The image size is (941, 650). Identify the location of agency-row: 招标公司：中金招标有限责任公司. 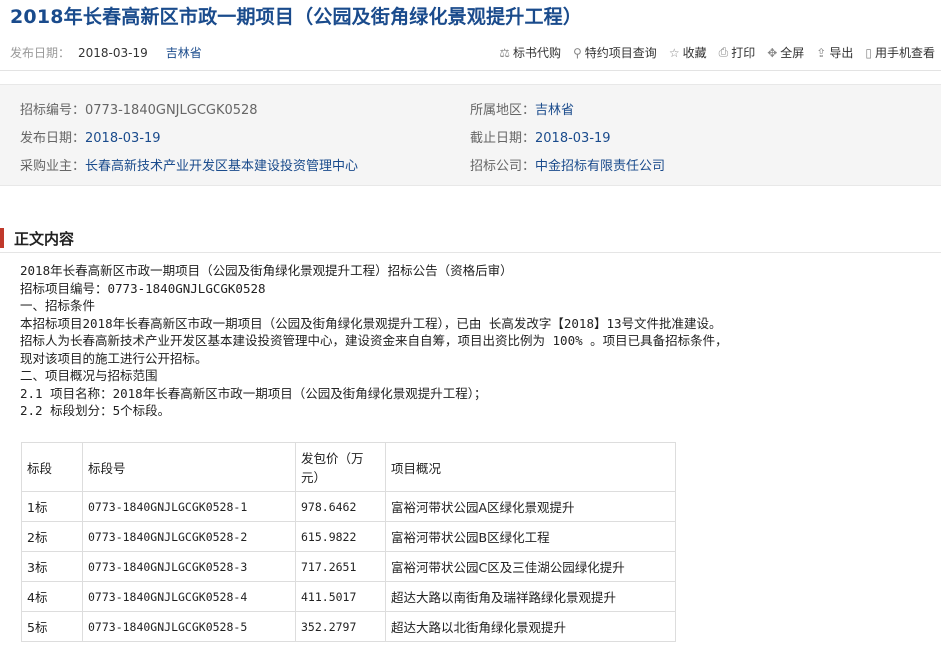
(567, 164).